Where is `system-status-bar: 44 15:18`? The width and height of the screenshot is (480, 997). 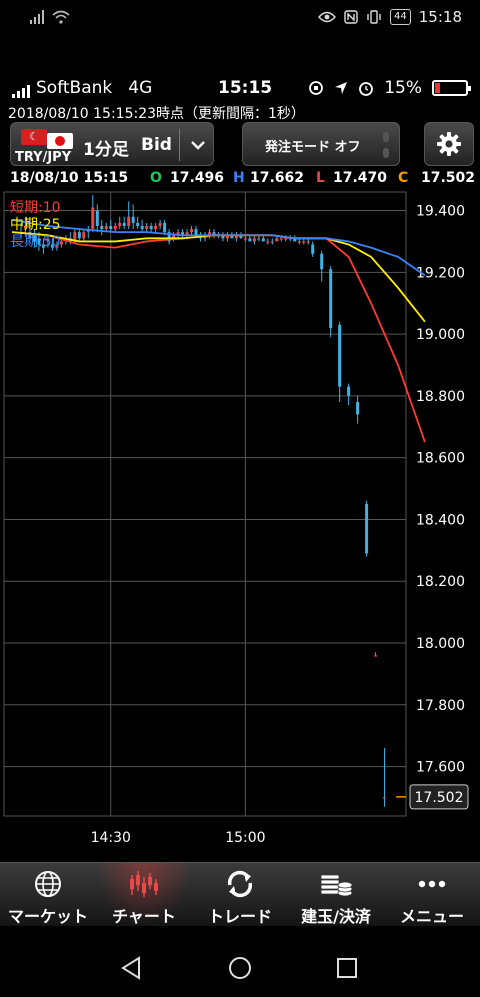
system-status-bar: 44 15:18 is located at coordinates (240, 19).